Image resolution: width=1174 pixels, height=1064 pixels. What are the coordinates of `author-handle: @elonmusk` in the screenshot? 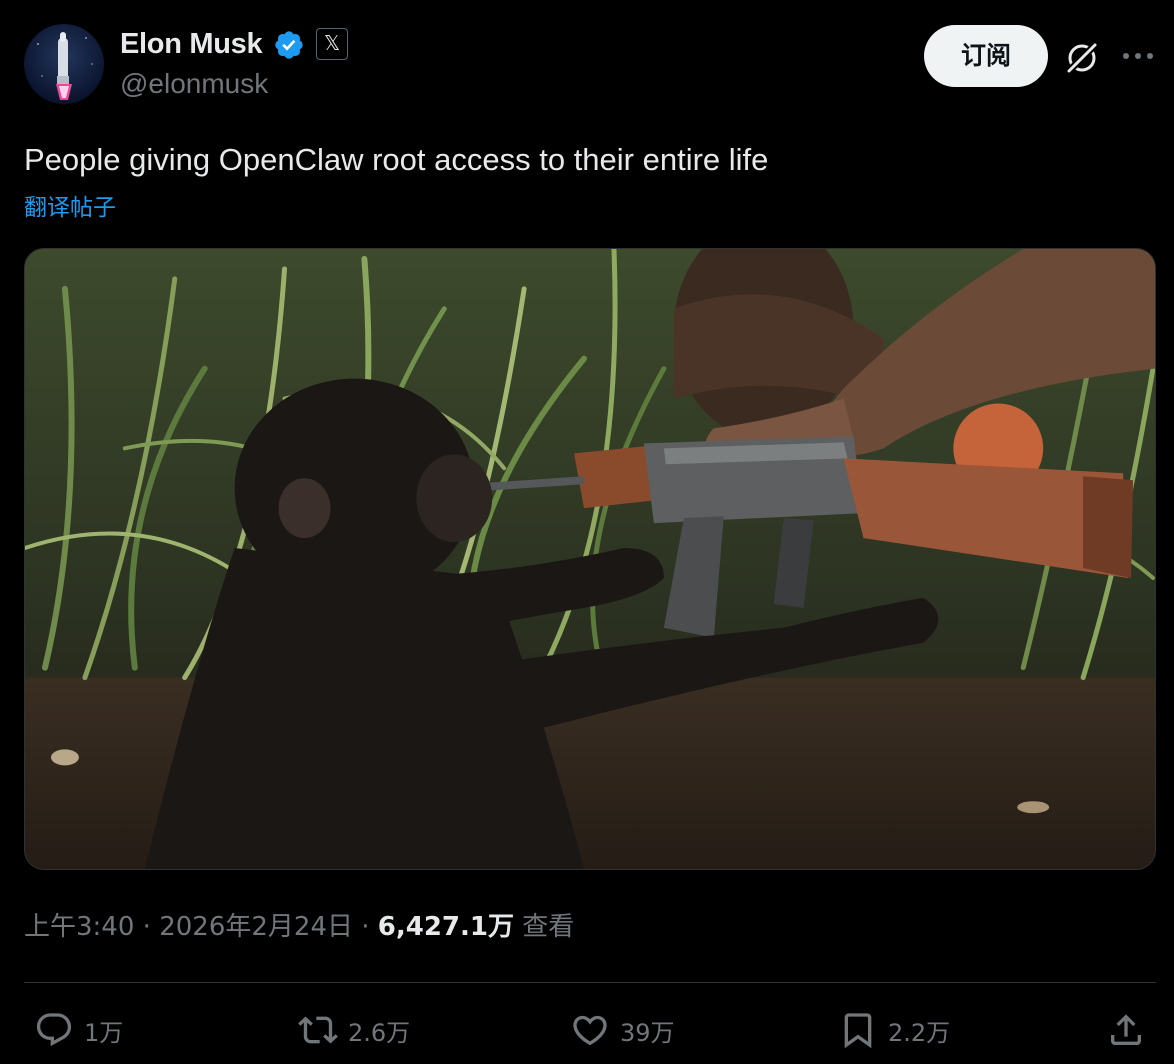 It's located at (194, 84).